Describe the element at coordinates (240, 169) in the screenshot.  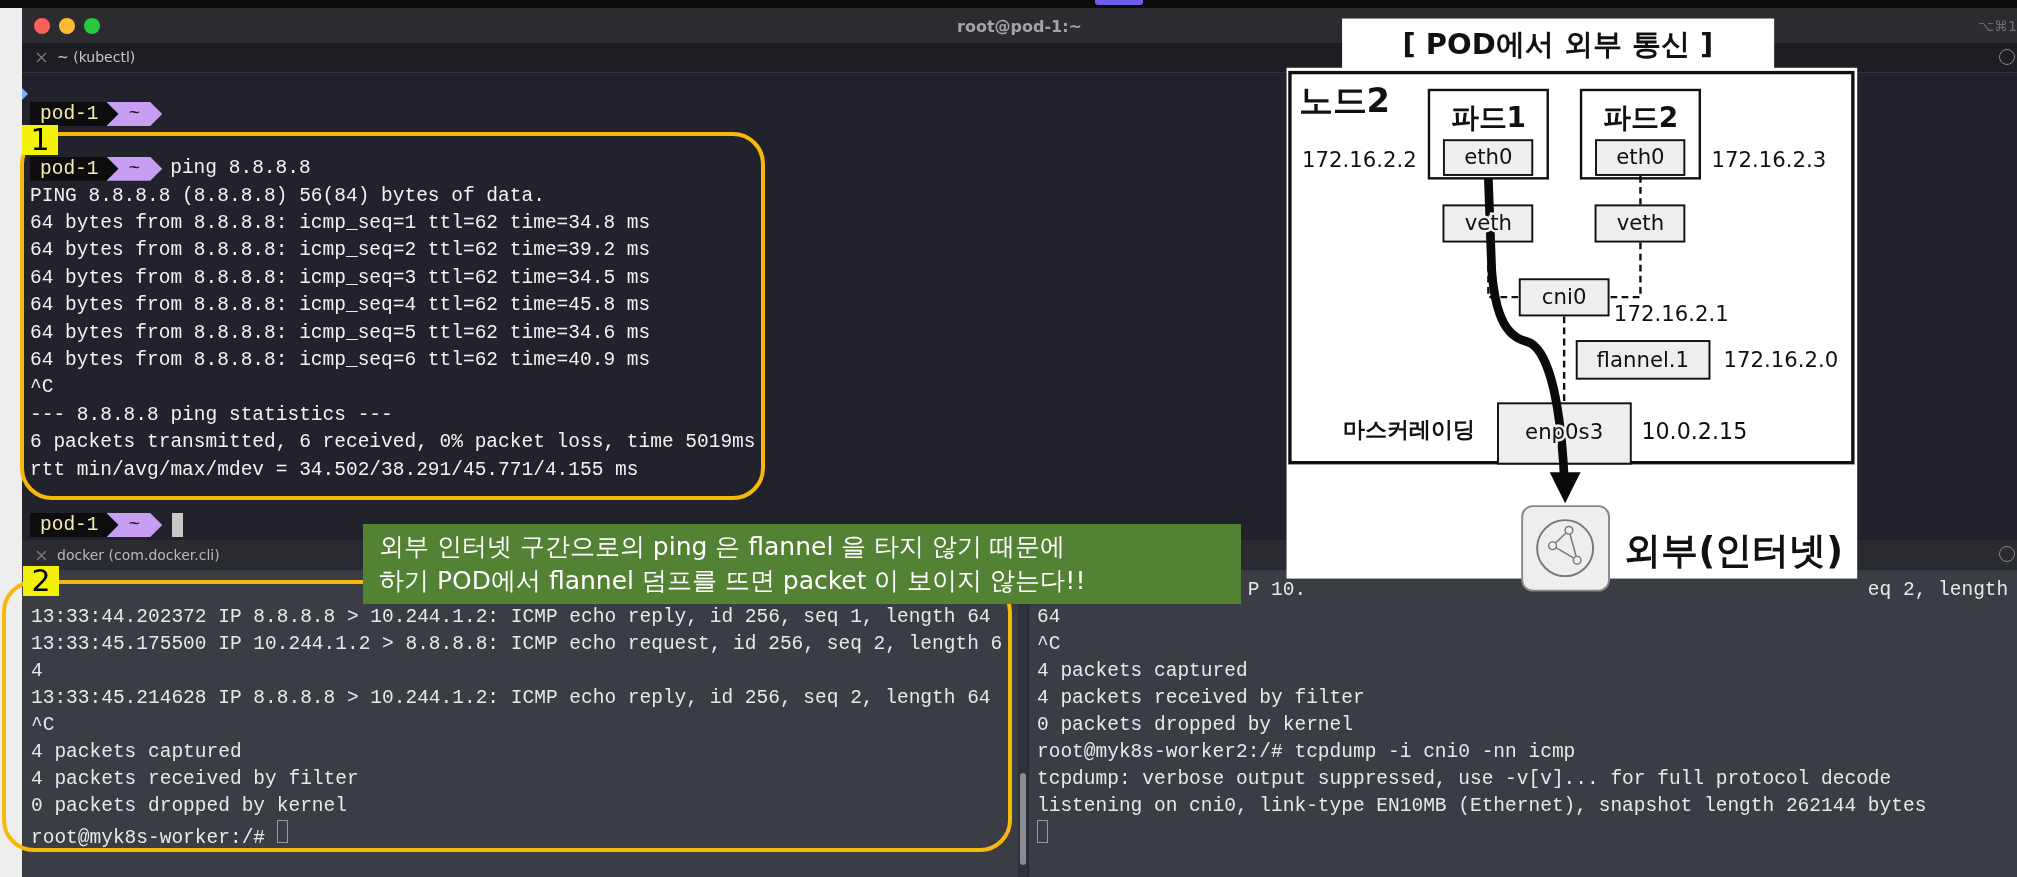
I see `command-text: ping 8.8.8.8` at that location.